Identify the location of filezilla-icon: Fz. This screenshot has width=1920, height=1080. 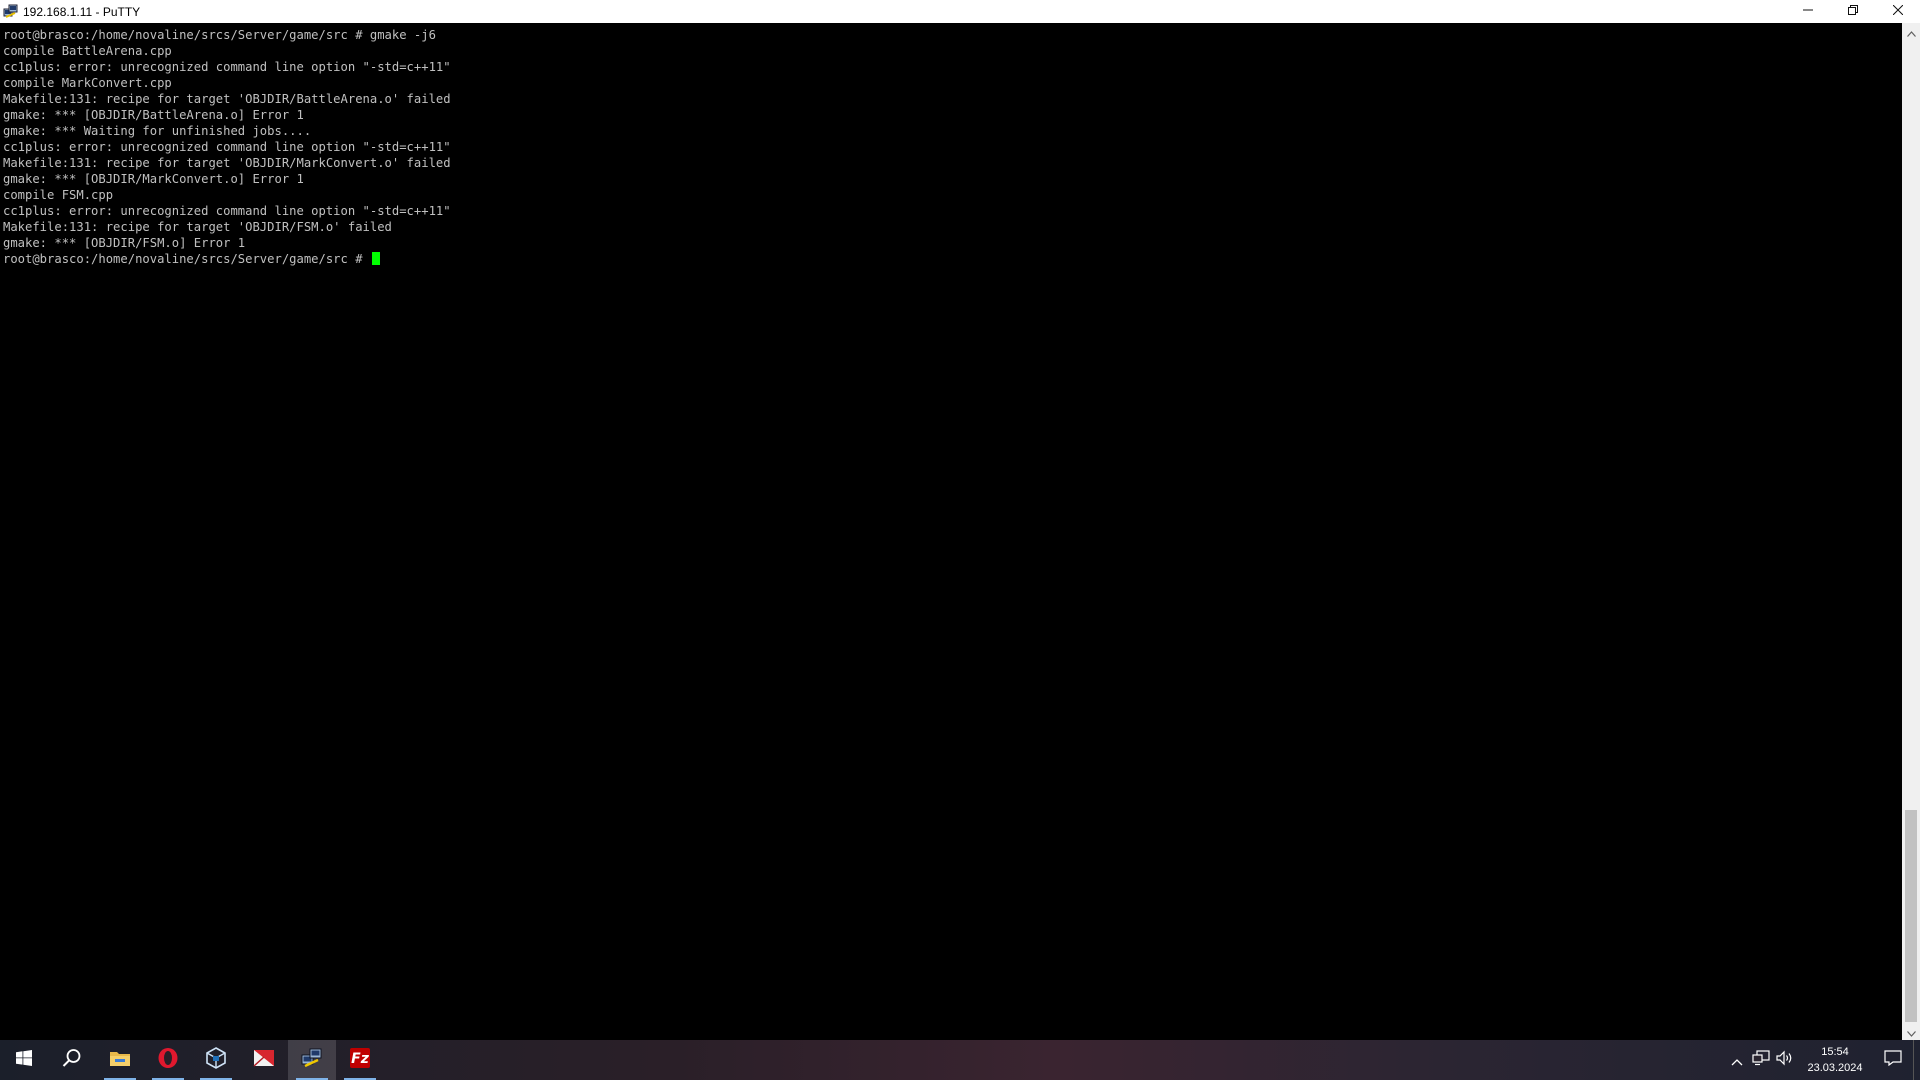
(360, 1060).